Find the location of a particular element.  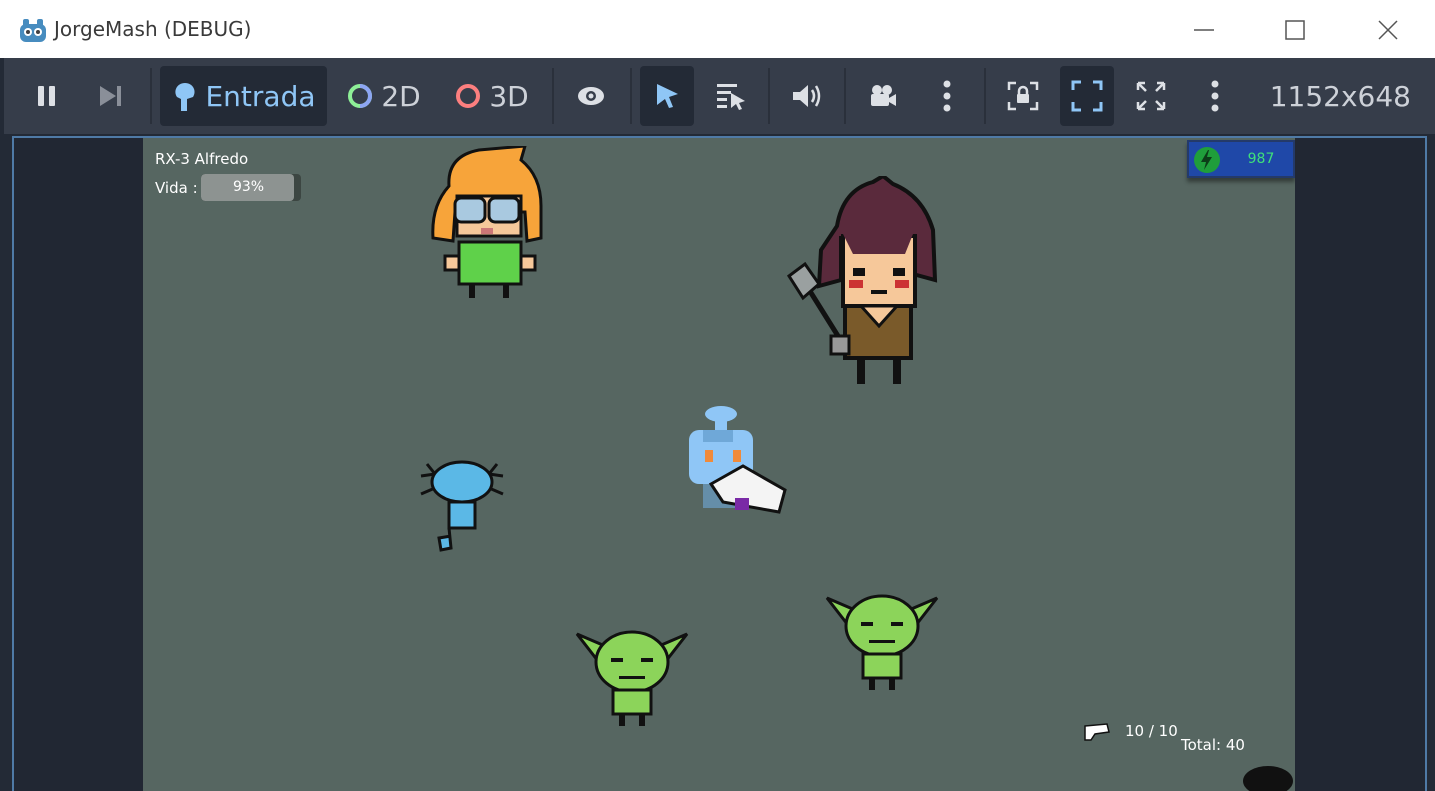

expand-arrows-icon is located at coordinates (1151, 96).